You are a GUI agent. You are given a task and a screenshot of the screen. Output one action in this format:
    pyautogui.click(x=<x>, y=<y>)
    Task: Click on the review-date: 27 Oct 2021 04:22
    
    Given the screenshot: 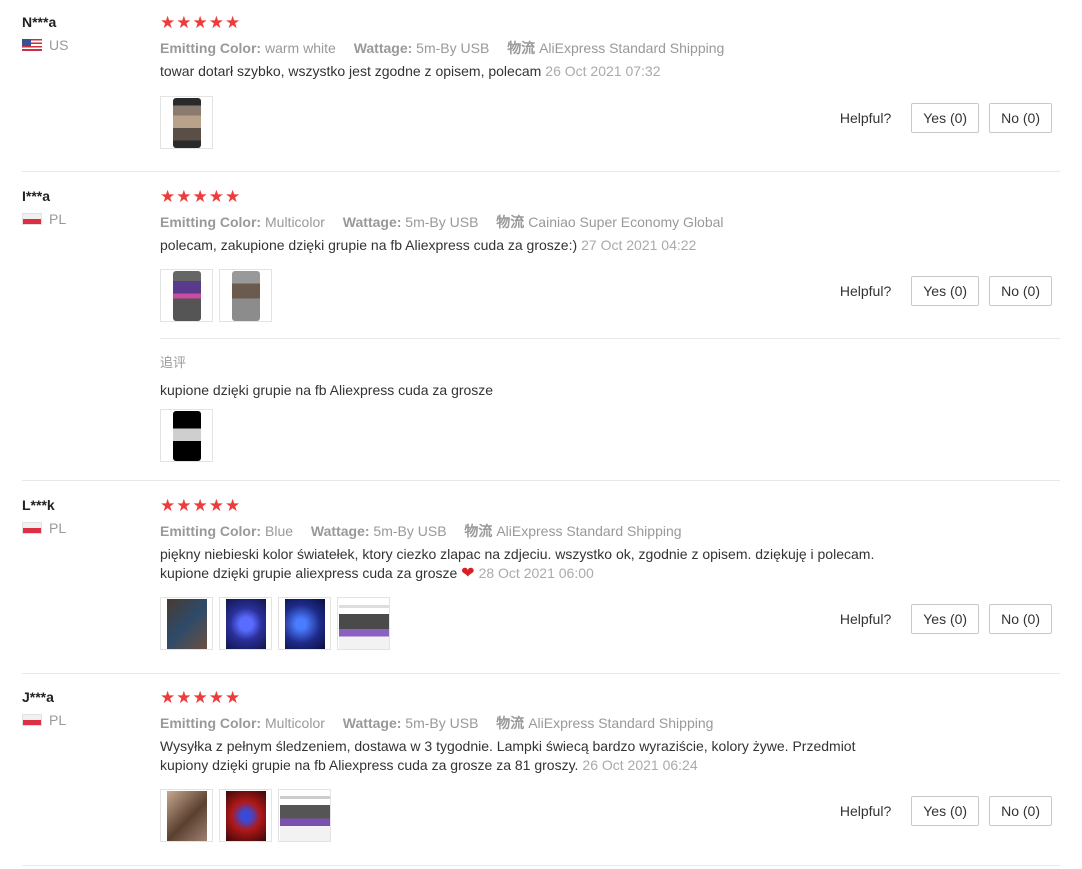 What is the action you would take?
    pyautogui.click(x=639, y=245)
    